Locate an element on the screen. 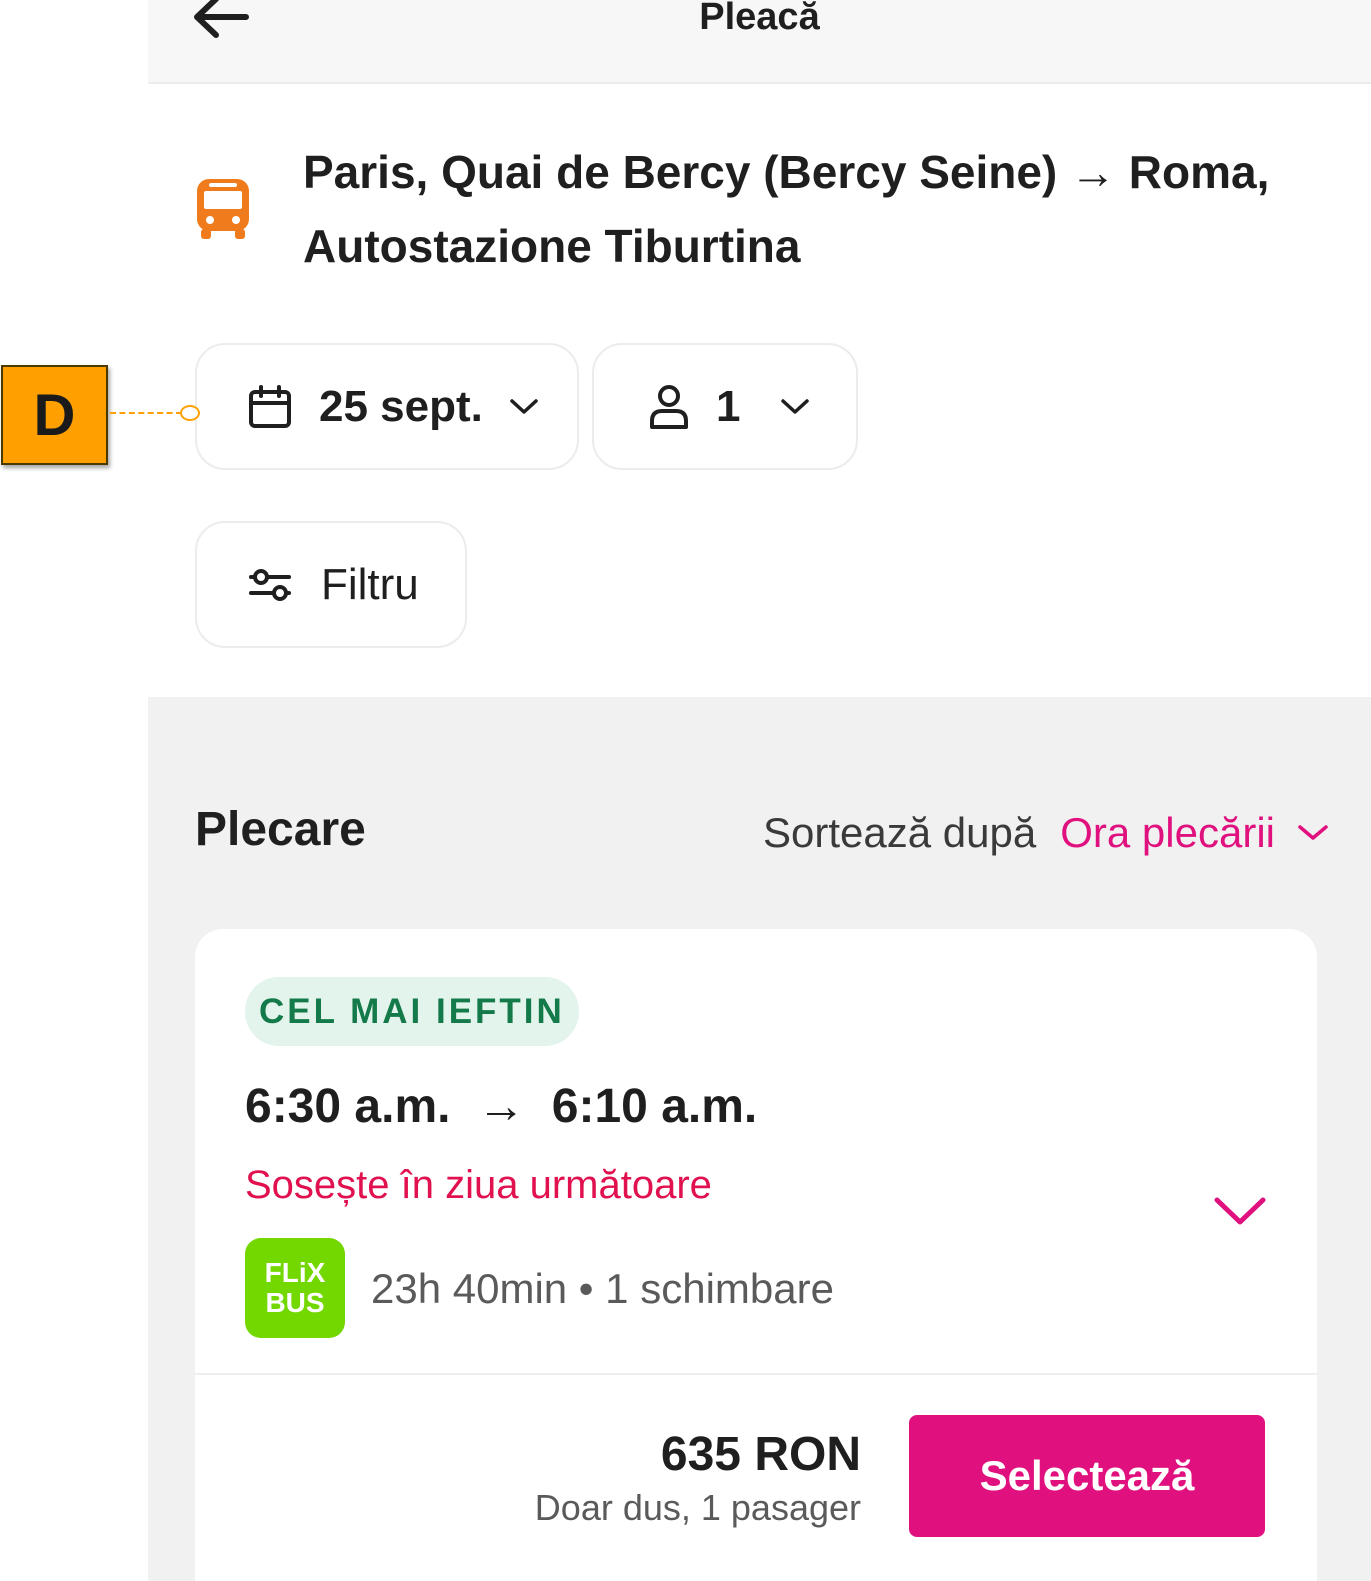 This screenshot has width=1371, height=1581. date-label: 25 sept. is located at coordinates (401, 406).